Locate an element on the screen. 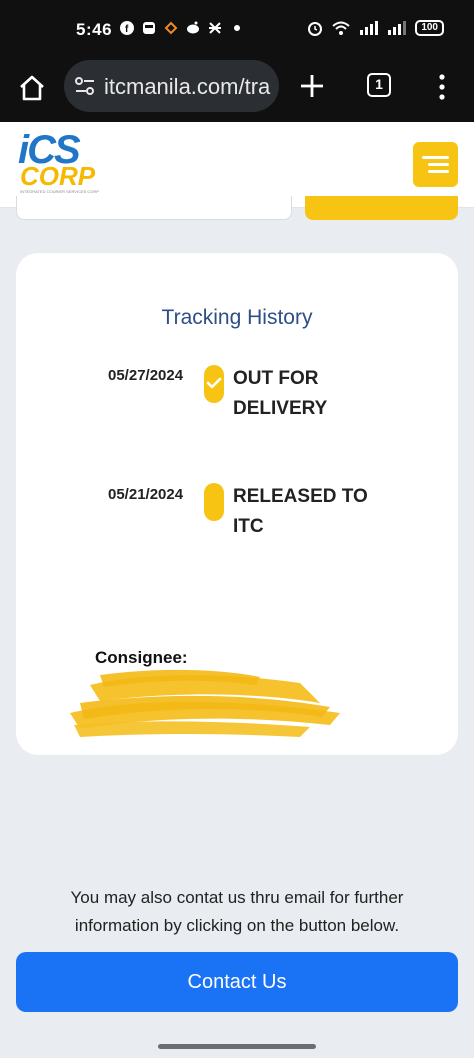 The width and height of the screenshot is (474, 1058). status-right: 100 is located at coordinates (375, 28).